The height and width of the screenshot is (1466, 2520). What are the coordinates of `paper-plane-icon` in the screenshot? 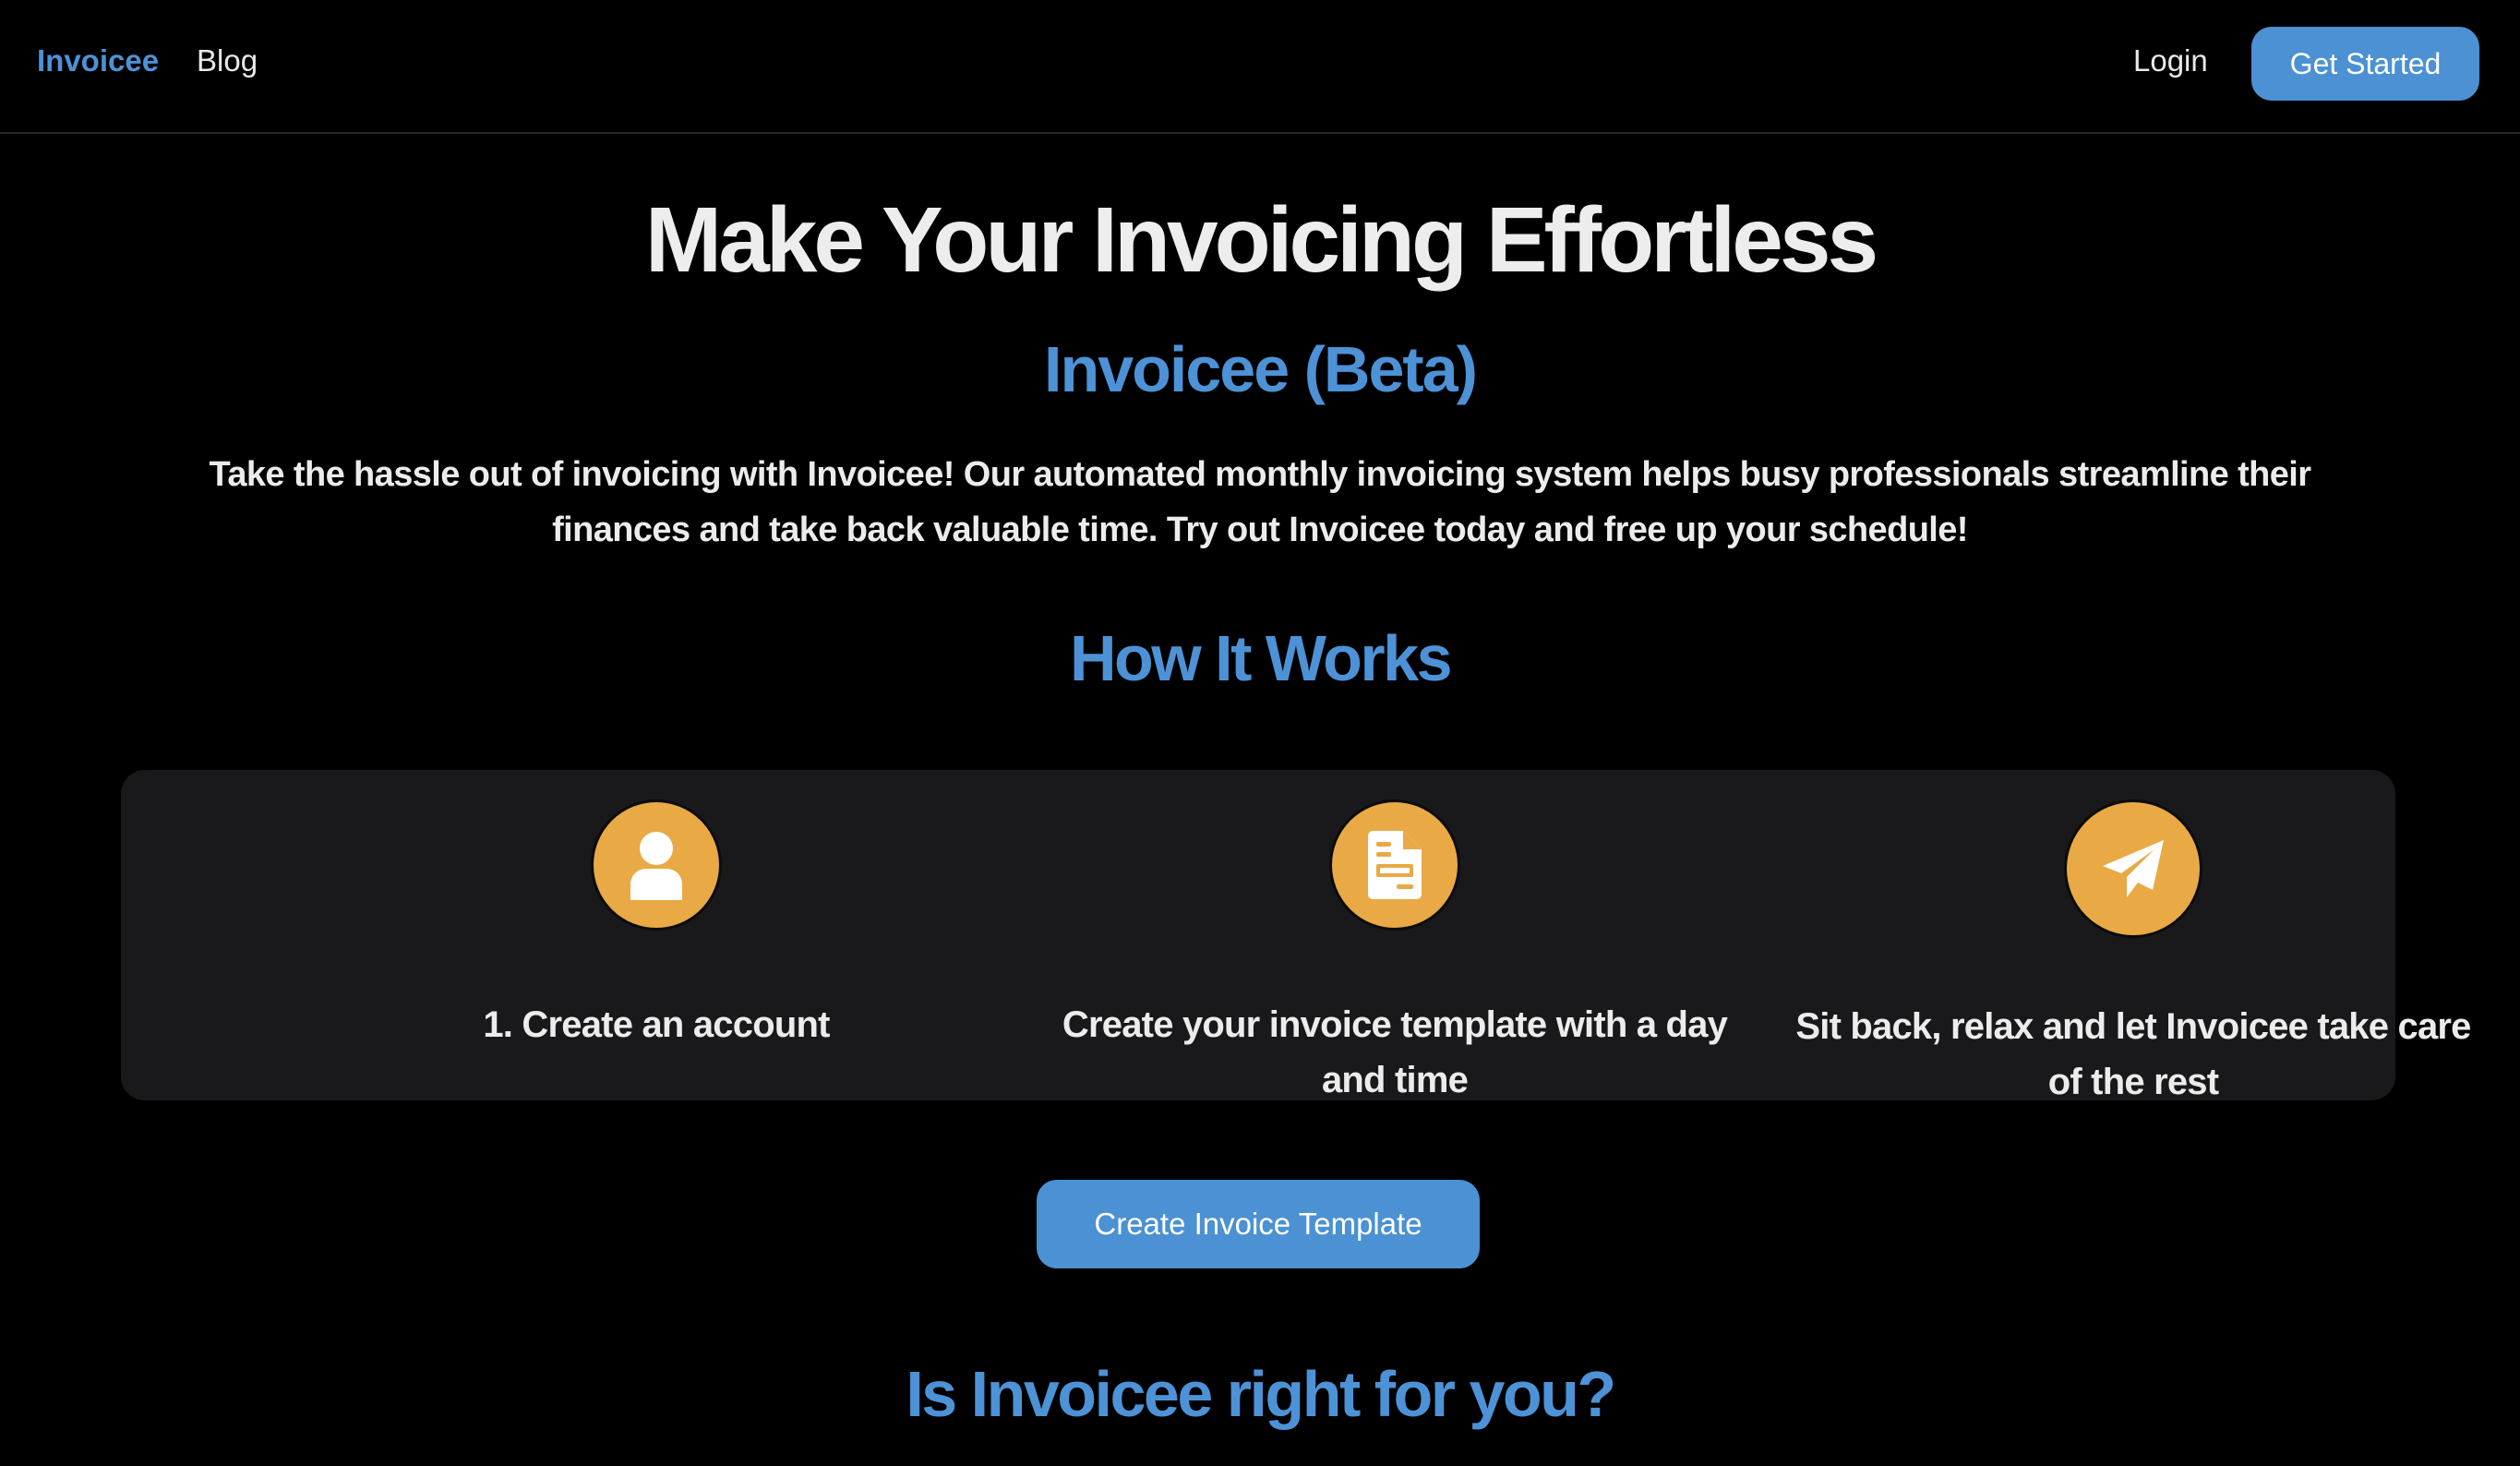 It's located at (2133, 869).